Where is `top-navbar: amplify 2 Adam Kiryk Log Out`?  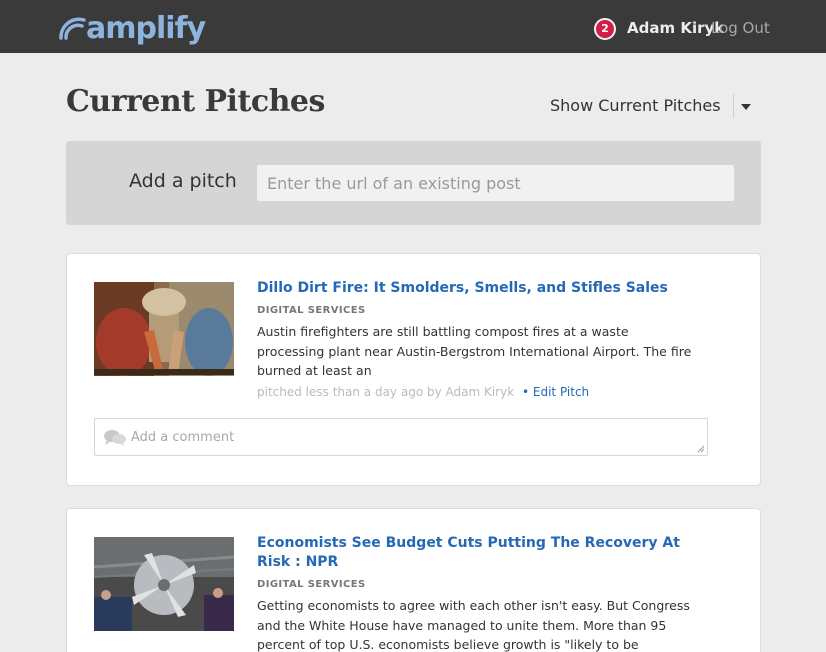
top-navbar: amplify 2 Adam Kiryk Log Out is located at coordinates (413, 26).